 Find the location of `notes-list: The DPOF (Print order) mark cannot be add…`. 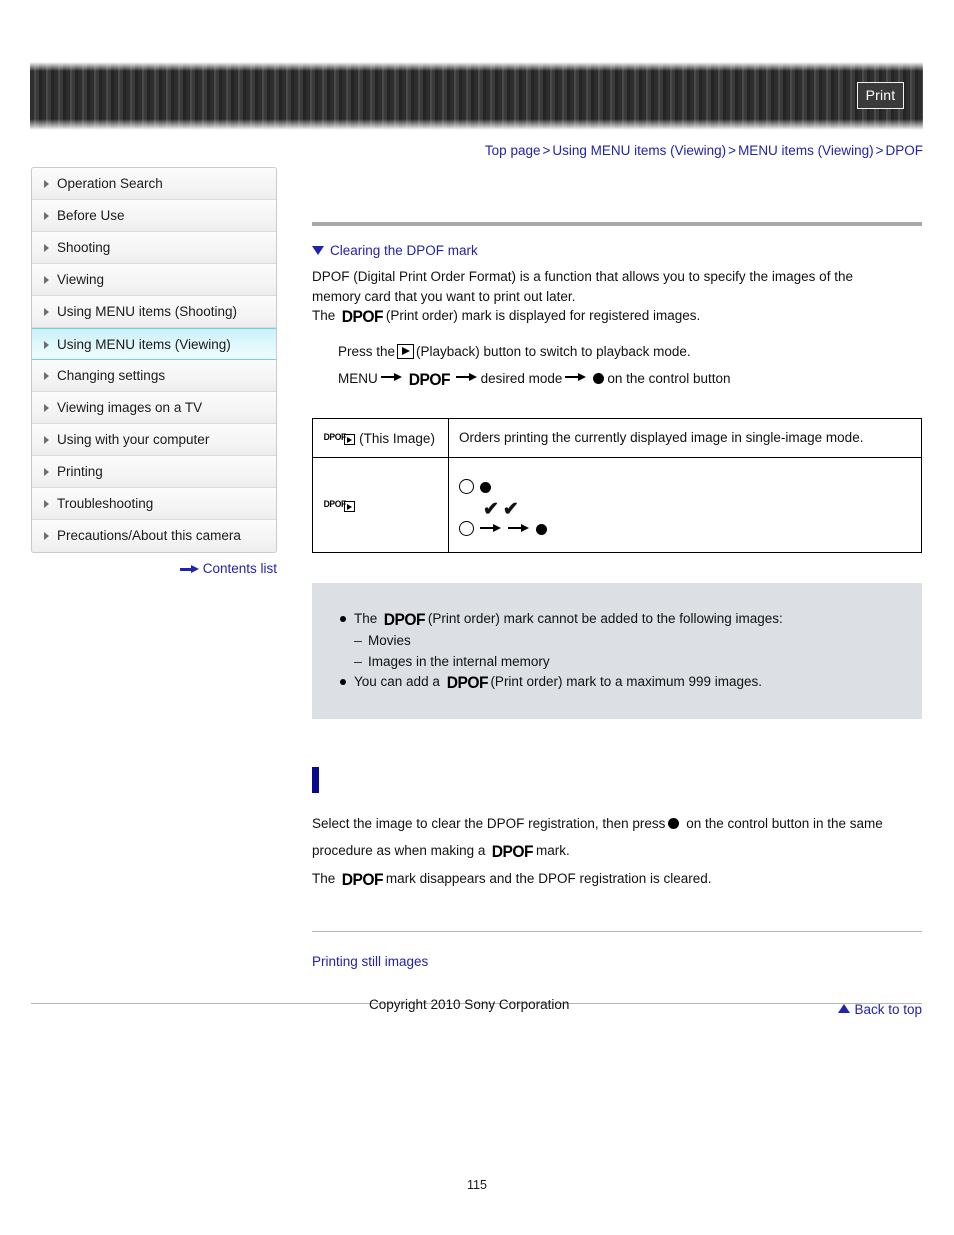

notes-list: The DPOF (Print order) mark cannot be add… is located at coordinates (617, 651).